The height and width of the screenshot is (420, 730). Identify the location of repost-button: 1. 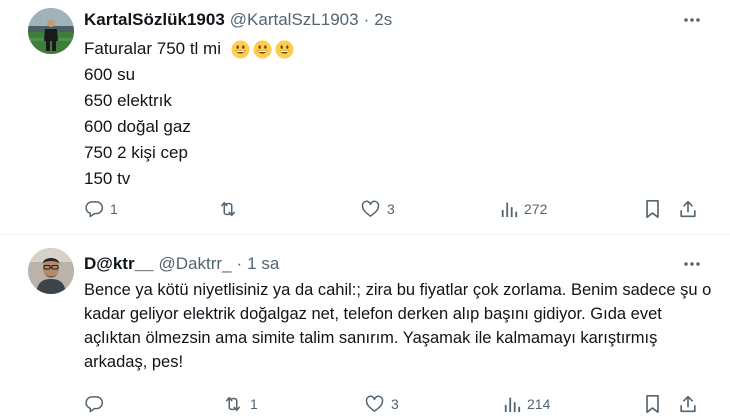
(240, 404).